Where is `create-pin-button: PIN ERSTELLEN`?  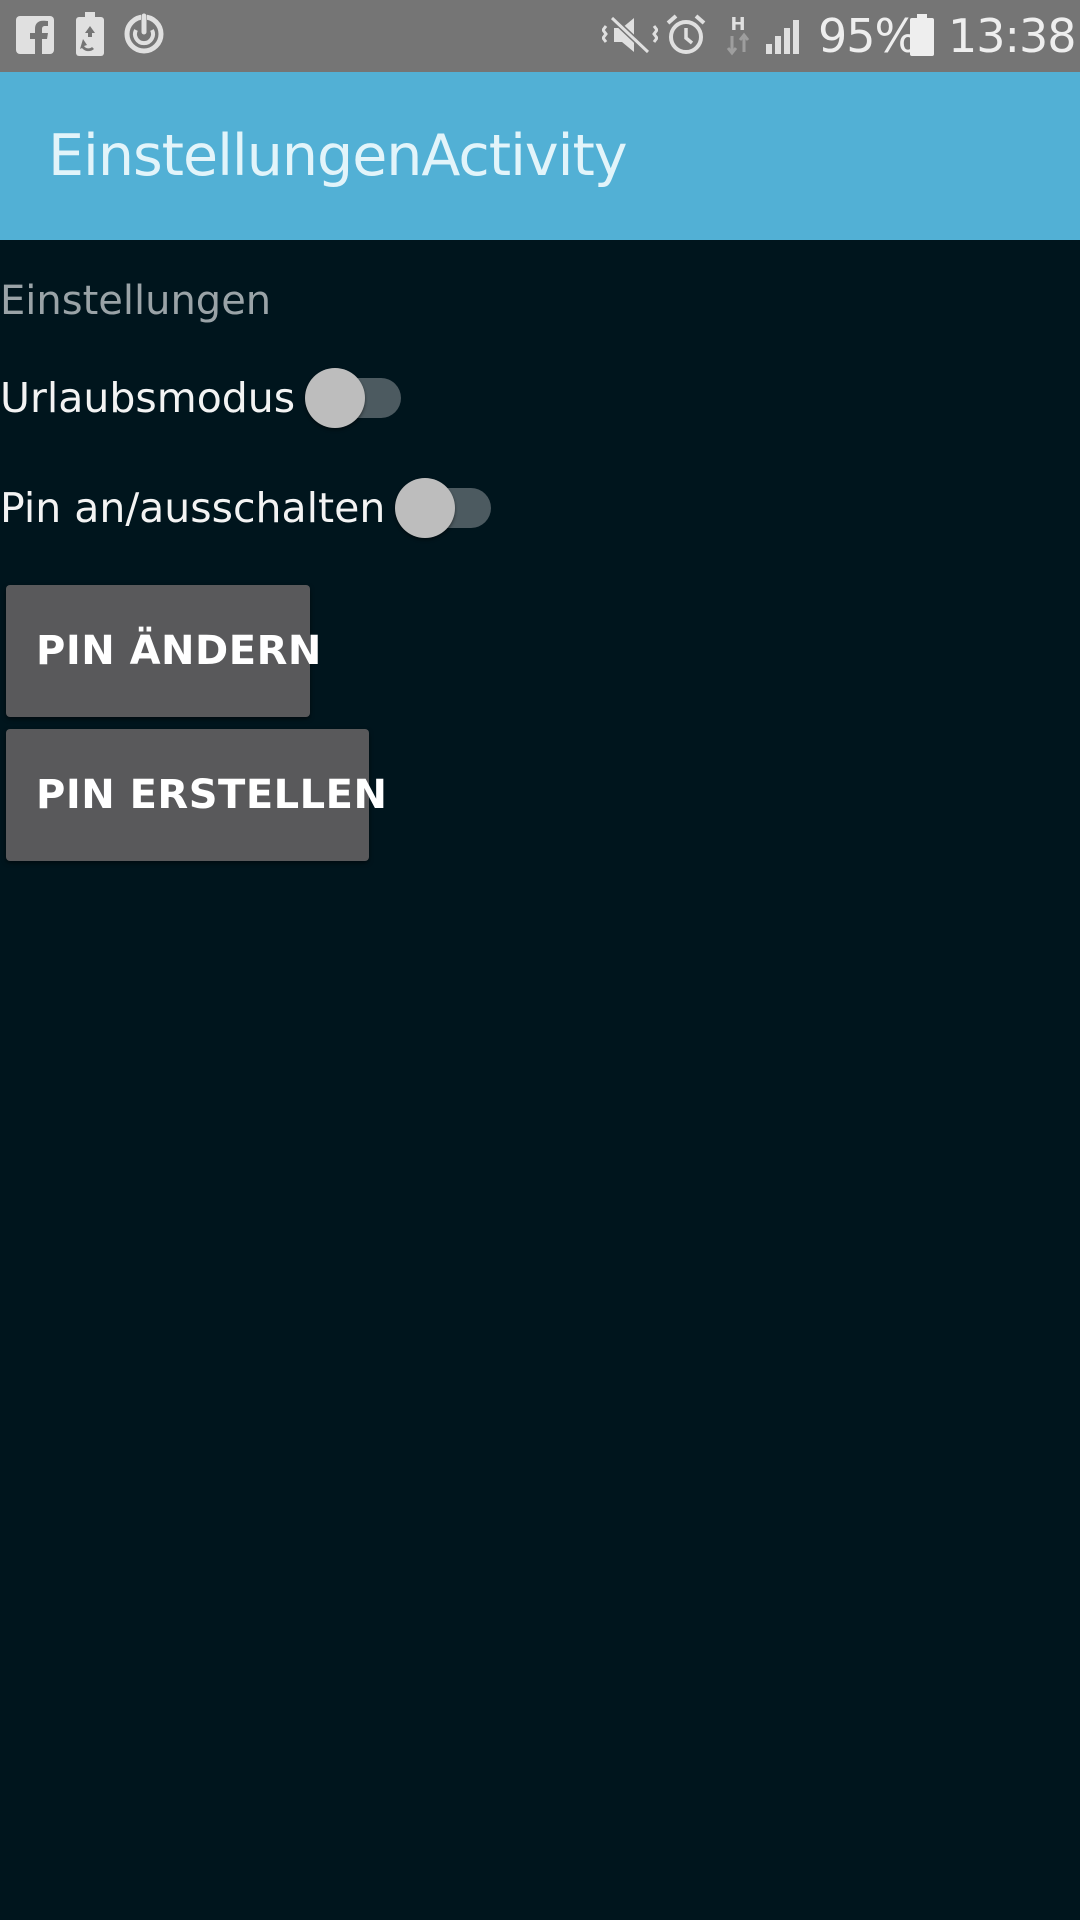
create-pin-button: PIN ERSTELLEN is located at coordinates (196, 795).